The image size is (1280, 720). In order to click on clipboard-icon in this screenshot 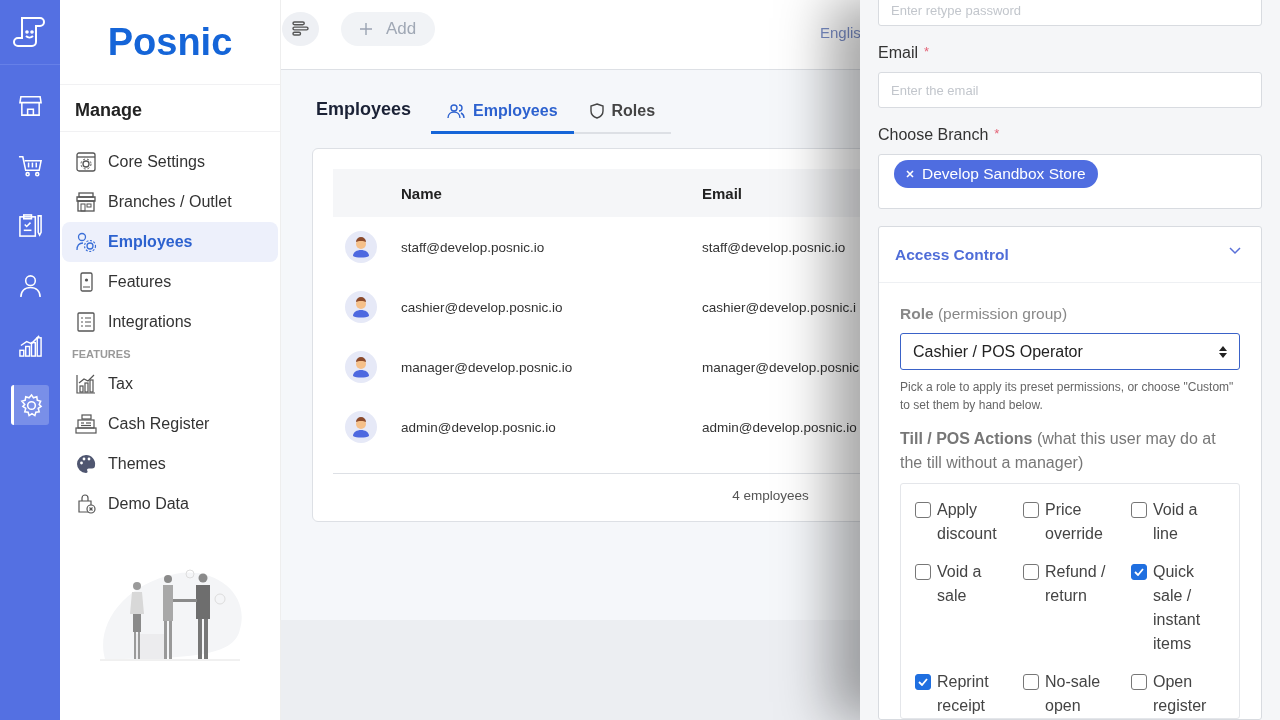, I will do `click(30, 225)`.